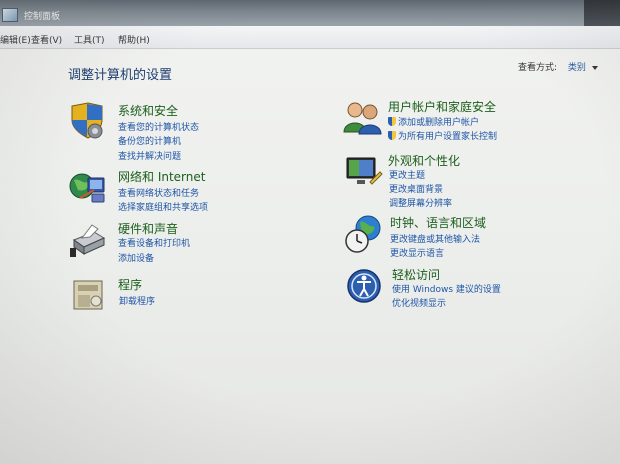  I want to click on page-title: 调整计算机的设置, so click(120, 75).